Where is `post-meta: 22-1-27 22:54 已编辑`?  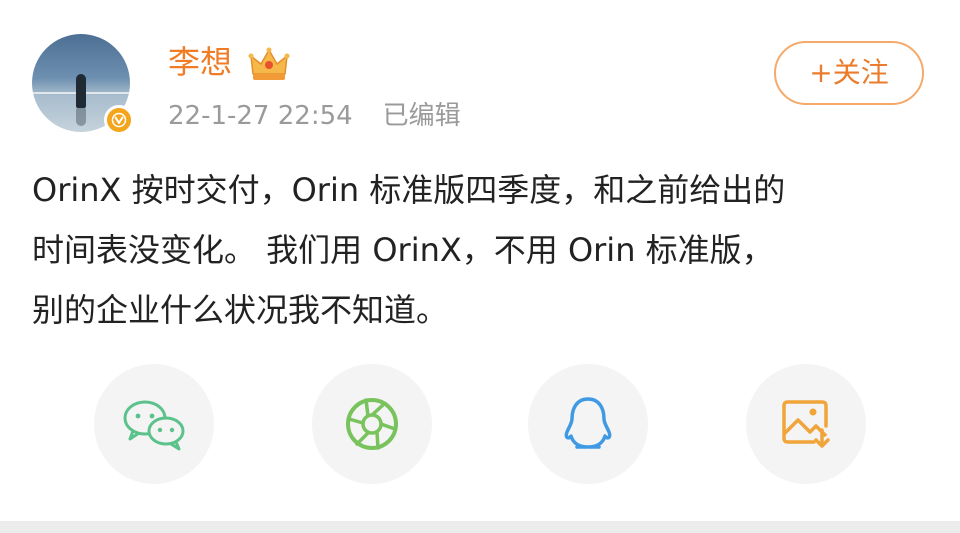
post-meta: 22-1-27 22:54 已编辑 is located at coordinates (314, 116).